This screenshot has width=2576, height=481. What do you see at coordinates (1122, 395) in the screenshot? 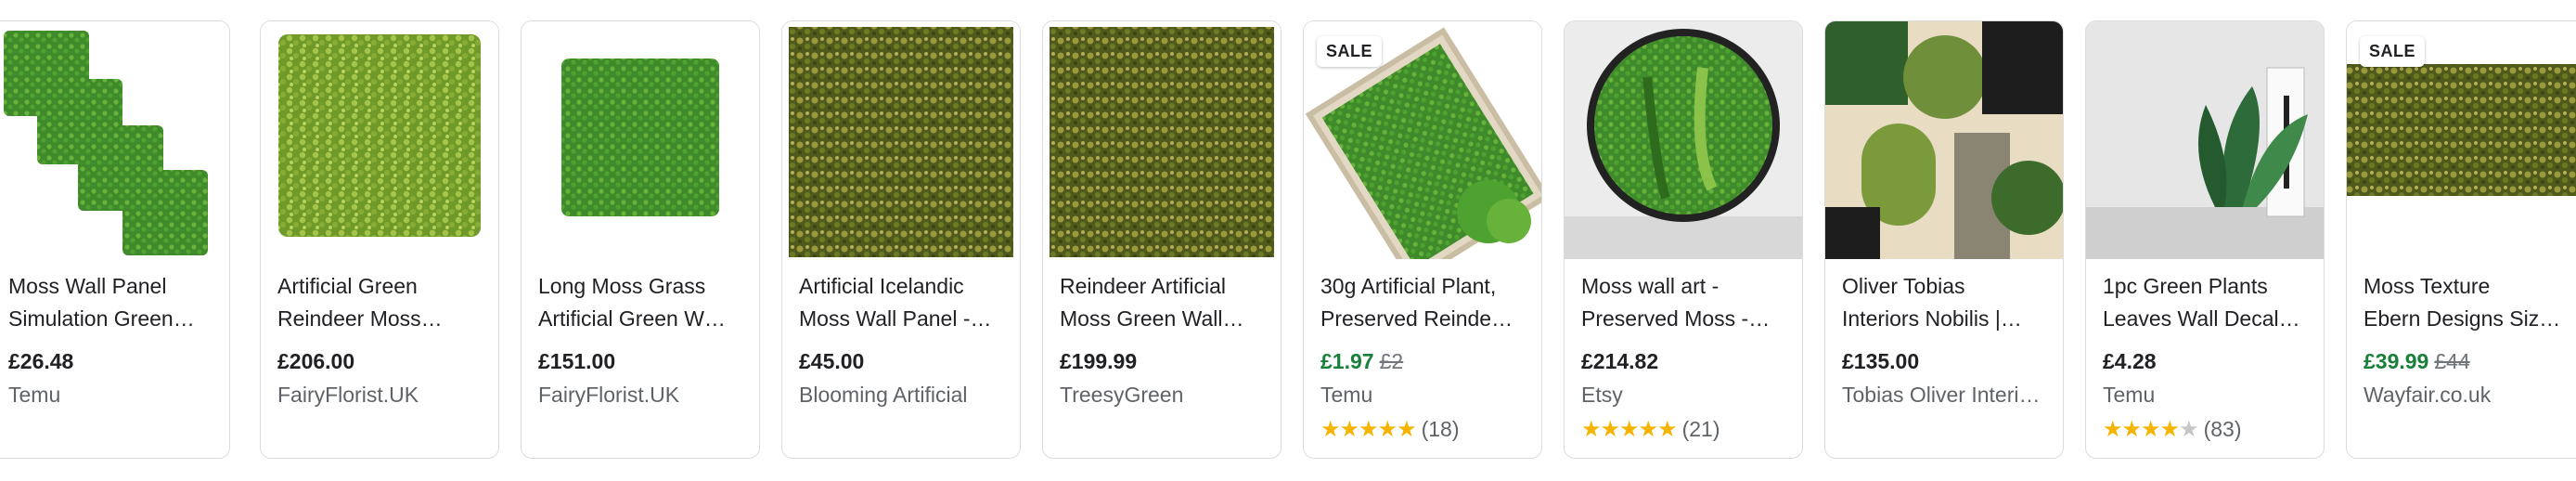
I see `seller-name: TreesyGreen` at bounding box center [1122, 395].